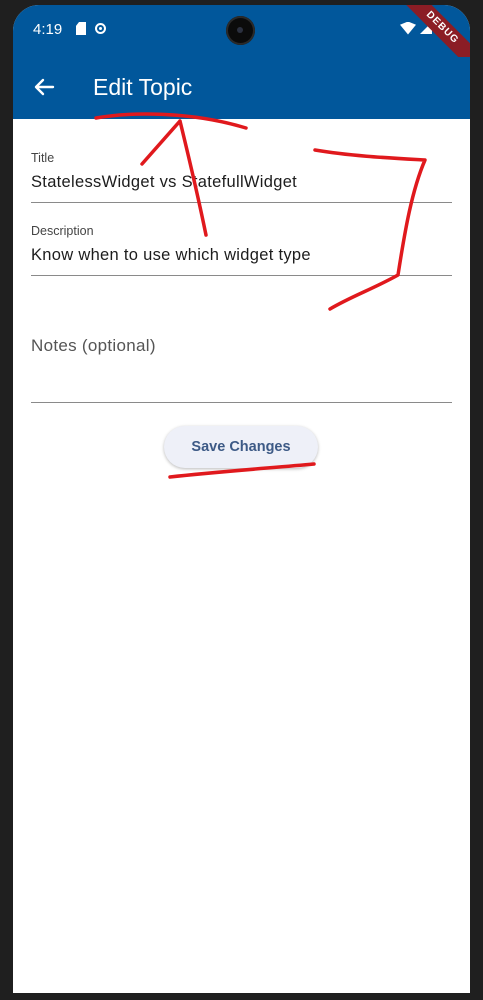  I want to click on back-button, so click(44, 87).